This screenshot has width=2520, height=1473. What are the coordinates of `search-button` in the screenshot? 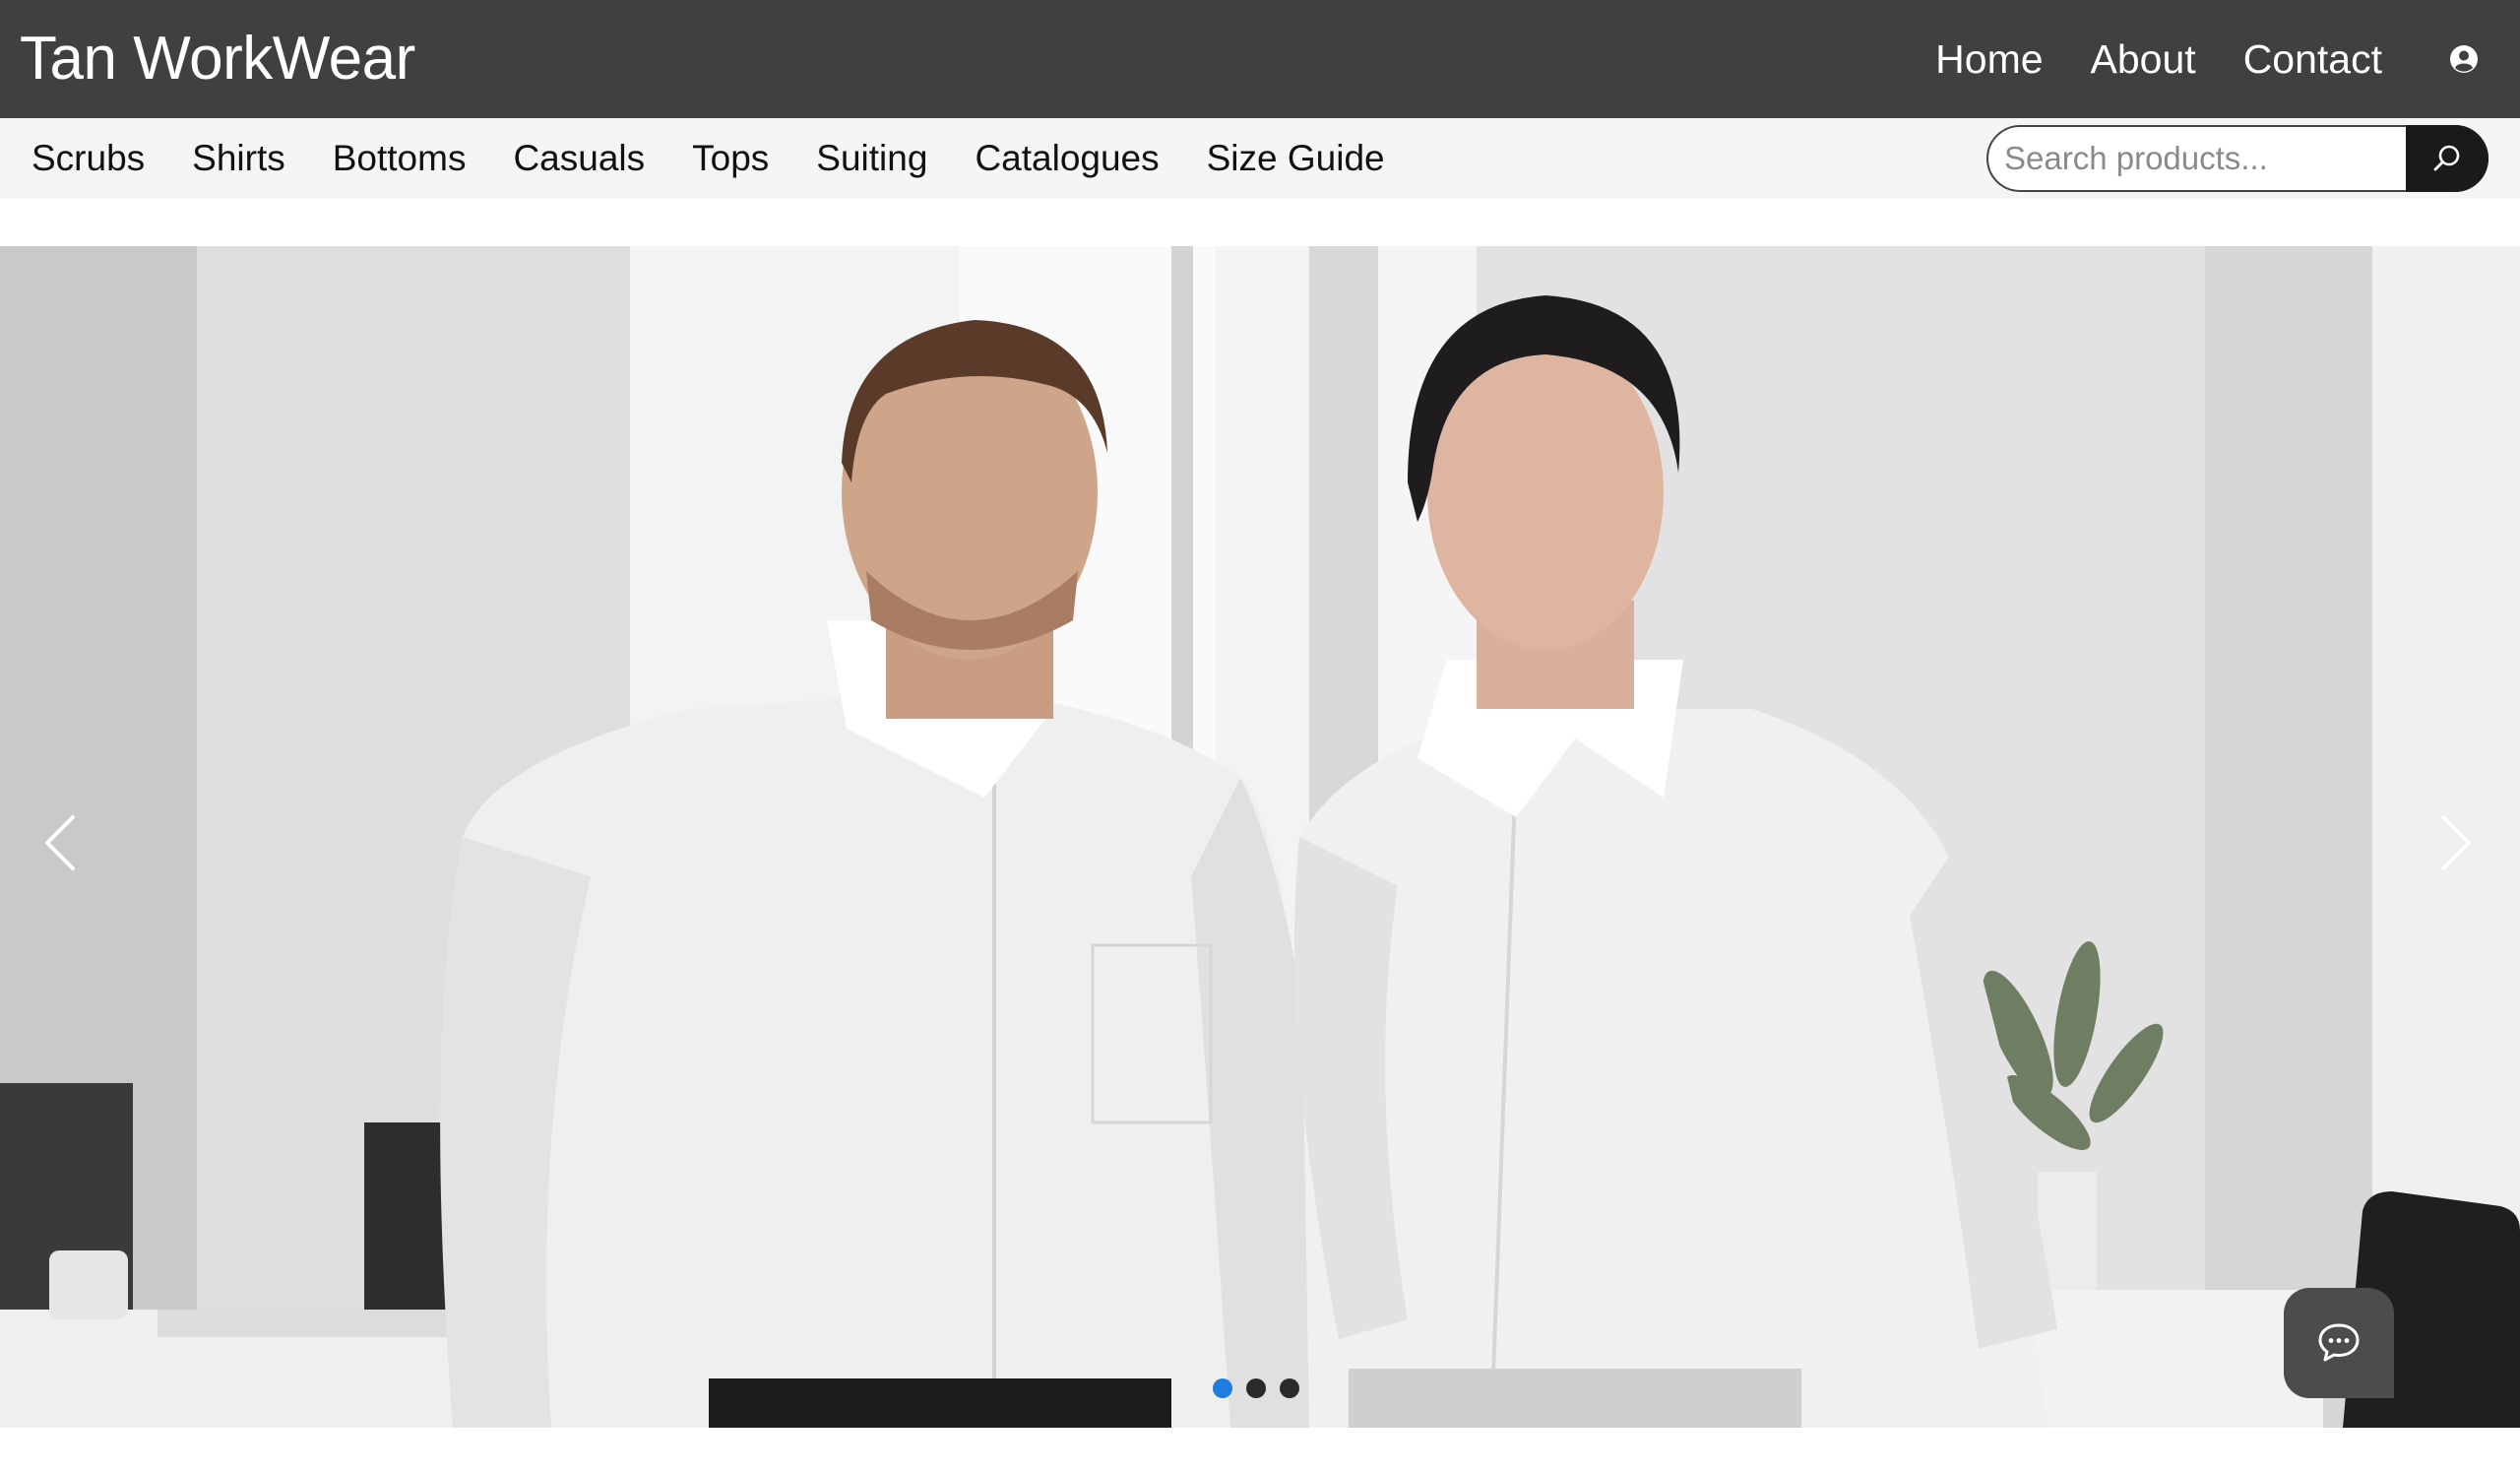 It's located at (2447, 158).